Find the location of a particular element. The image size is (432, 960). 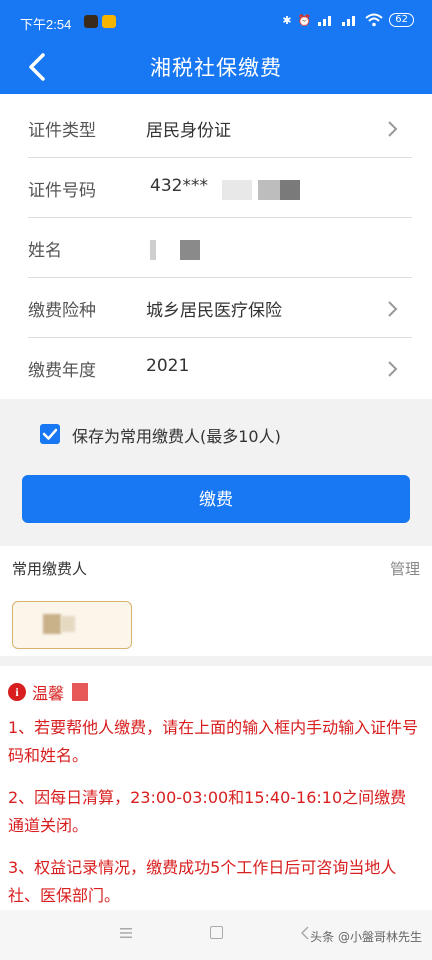

insurance-value: 城乡居民医疗保险 is located at coordinates (214, 311).